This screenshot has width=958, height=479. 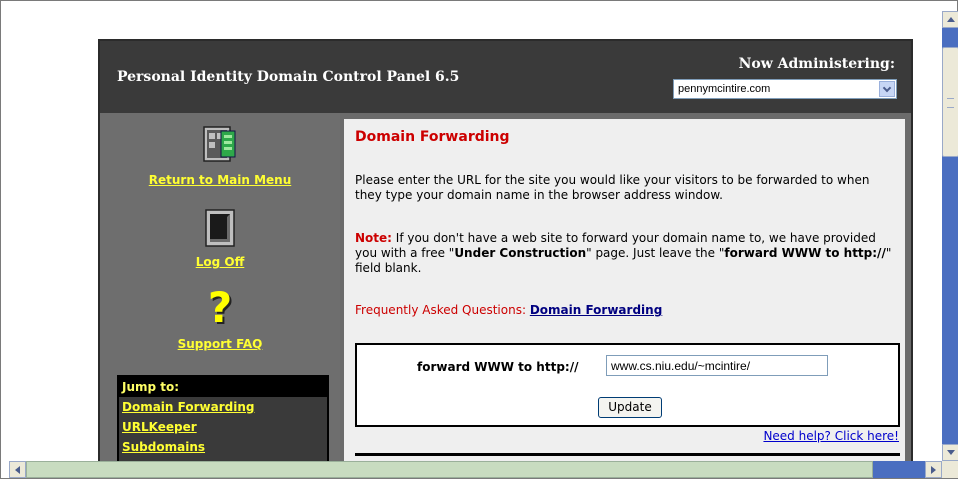 I want to click on arrow-left-icon, so click(x=17, y=469).